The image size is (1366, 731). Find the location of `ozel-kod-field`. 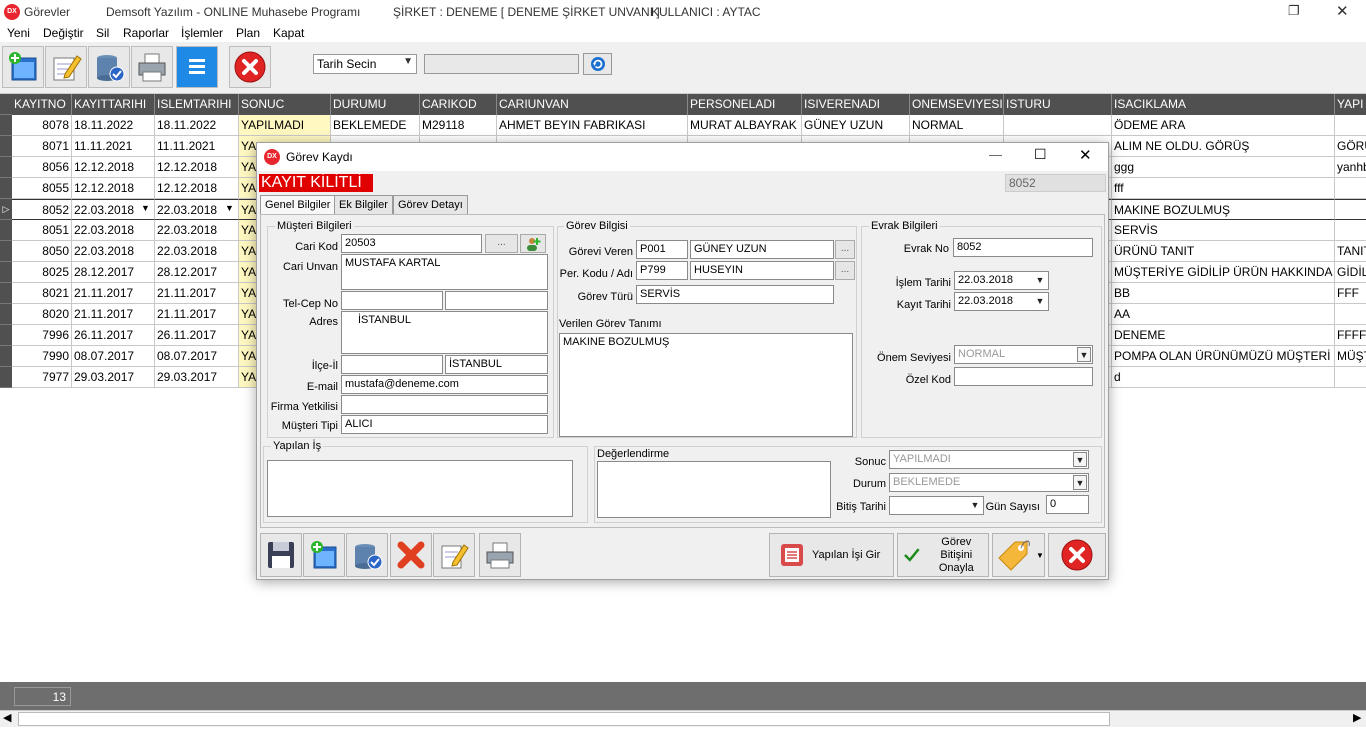

ozel-kod-field is located at coordinates (1023, 376).